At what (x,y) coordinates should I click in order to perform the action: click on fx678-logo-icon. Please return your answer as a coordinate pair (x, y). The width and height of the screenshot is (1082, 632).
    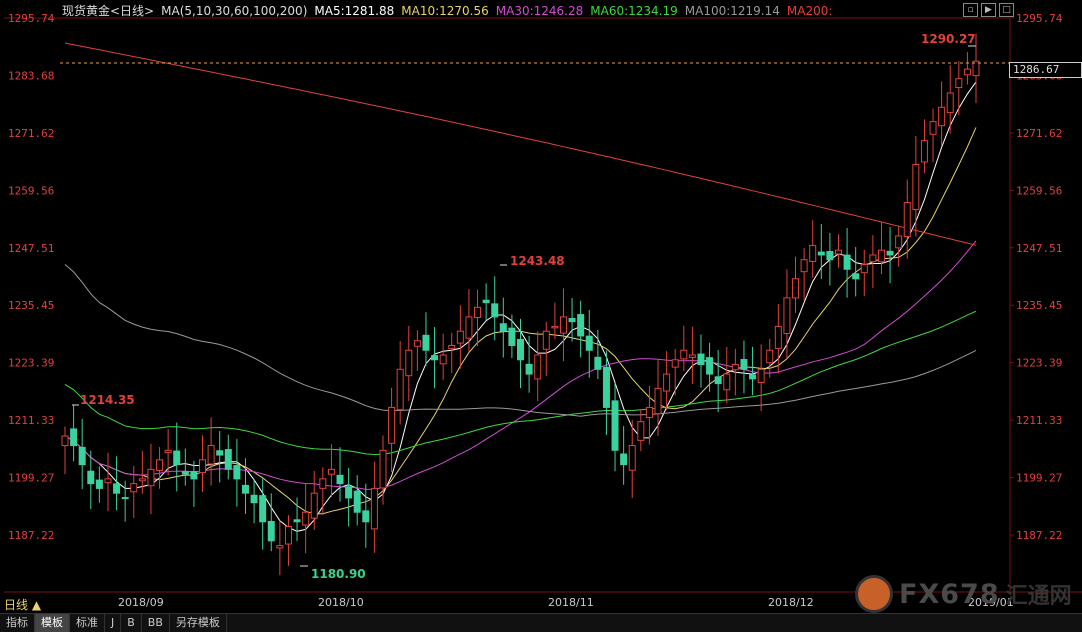
    Looking at the image, I should click on (874, 594).